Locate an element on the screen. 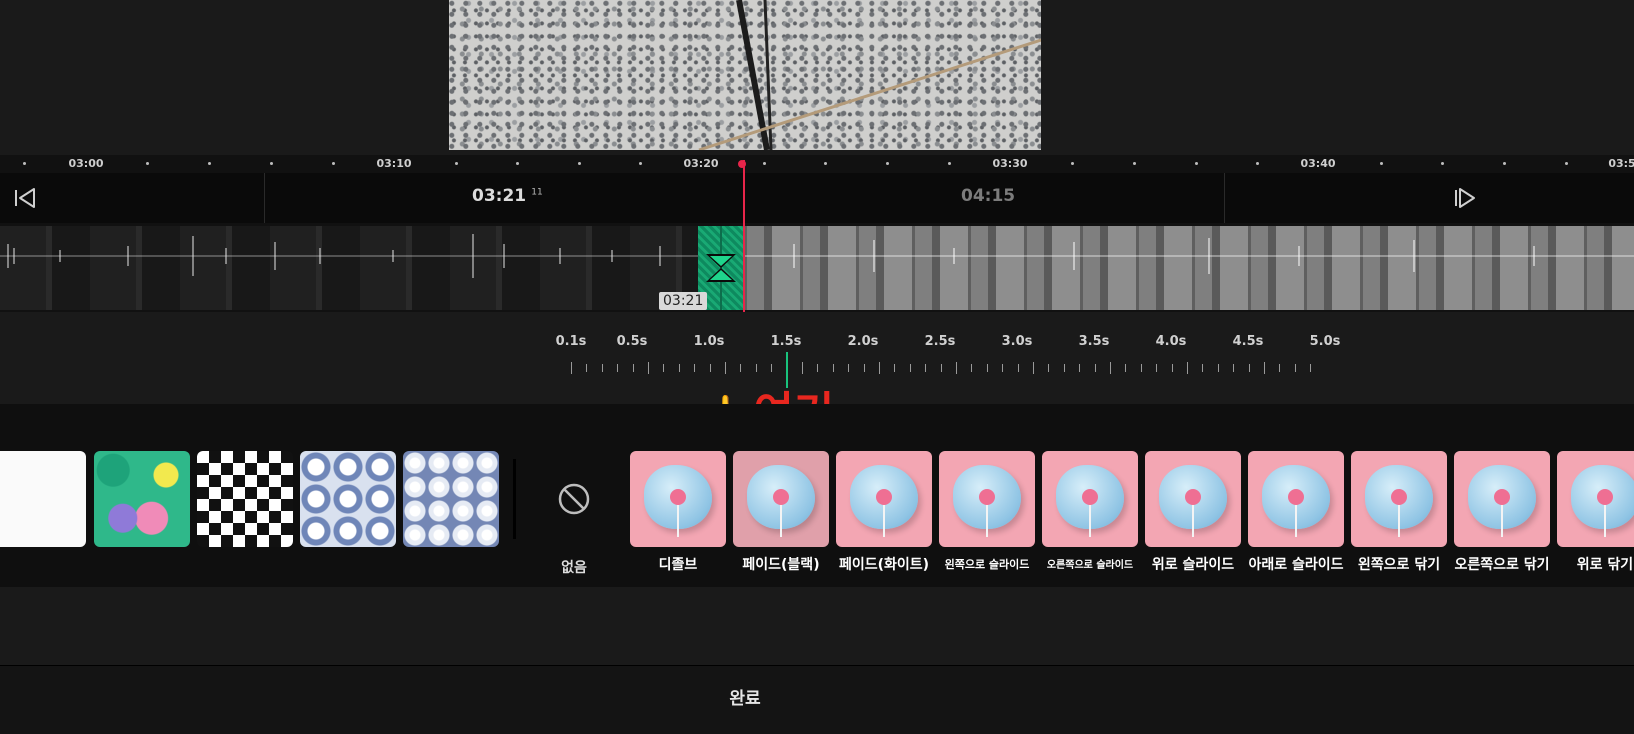 The height and width of the screenshot is (734, 1634). effect-item-wipe-up: 위로 닦기 is located at coordinates (1595, 512).